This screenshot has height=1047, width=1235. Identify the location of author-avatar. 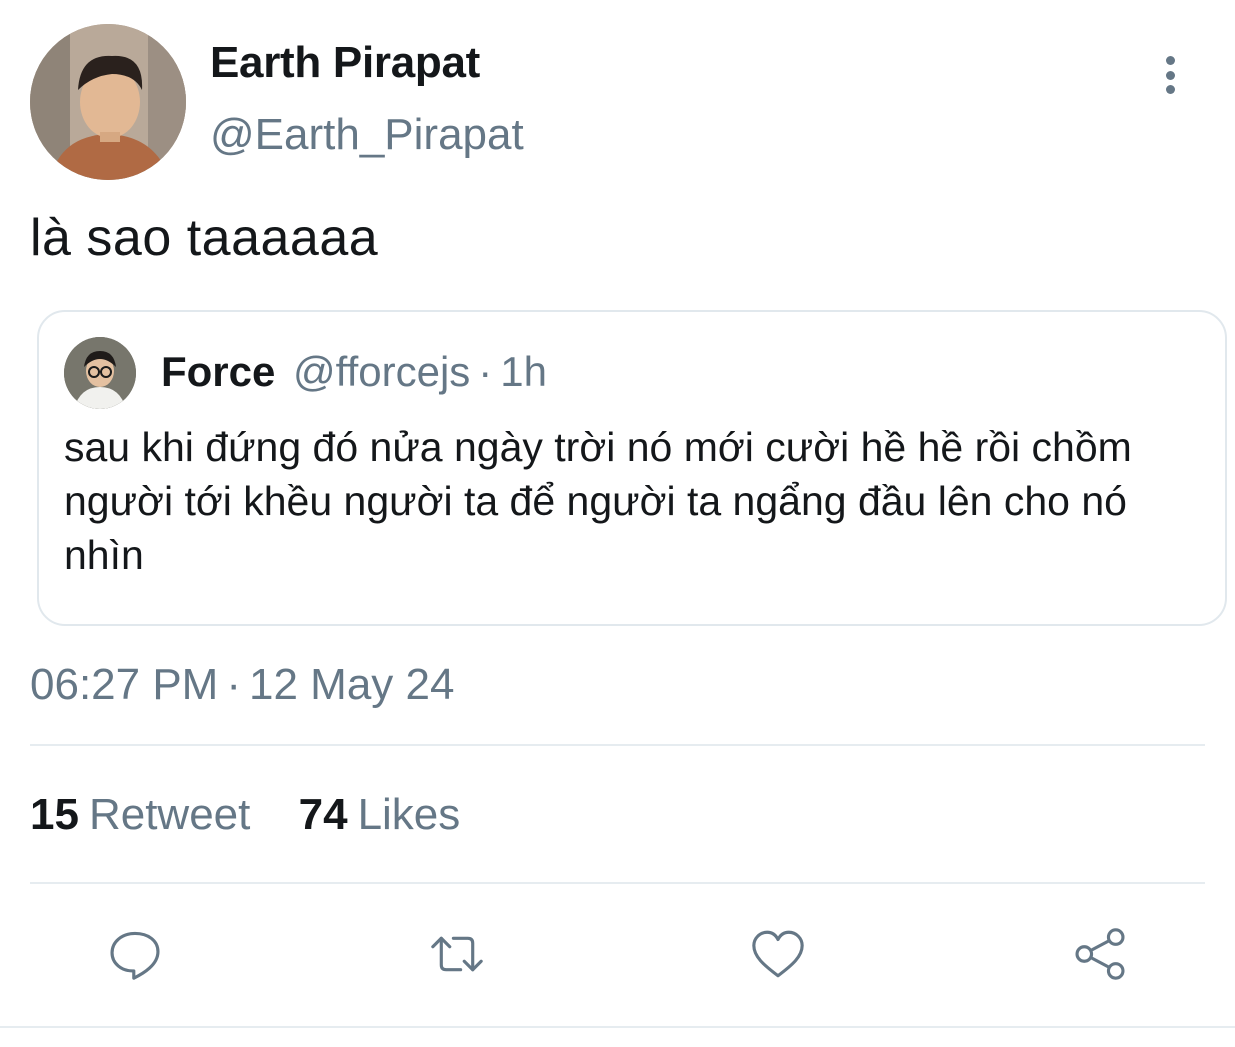
(108, 102).